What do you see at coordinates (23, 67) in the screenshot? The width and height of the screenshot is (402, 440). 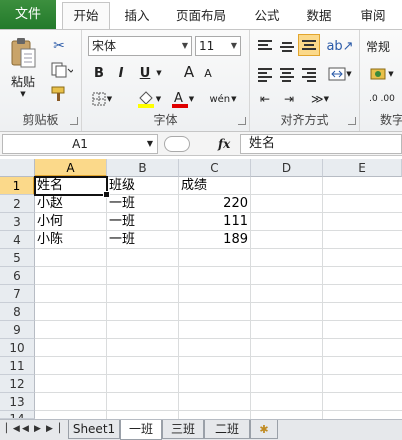 I see `paste-button: 粘贴 ▼` at bounding box center [23, 67].